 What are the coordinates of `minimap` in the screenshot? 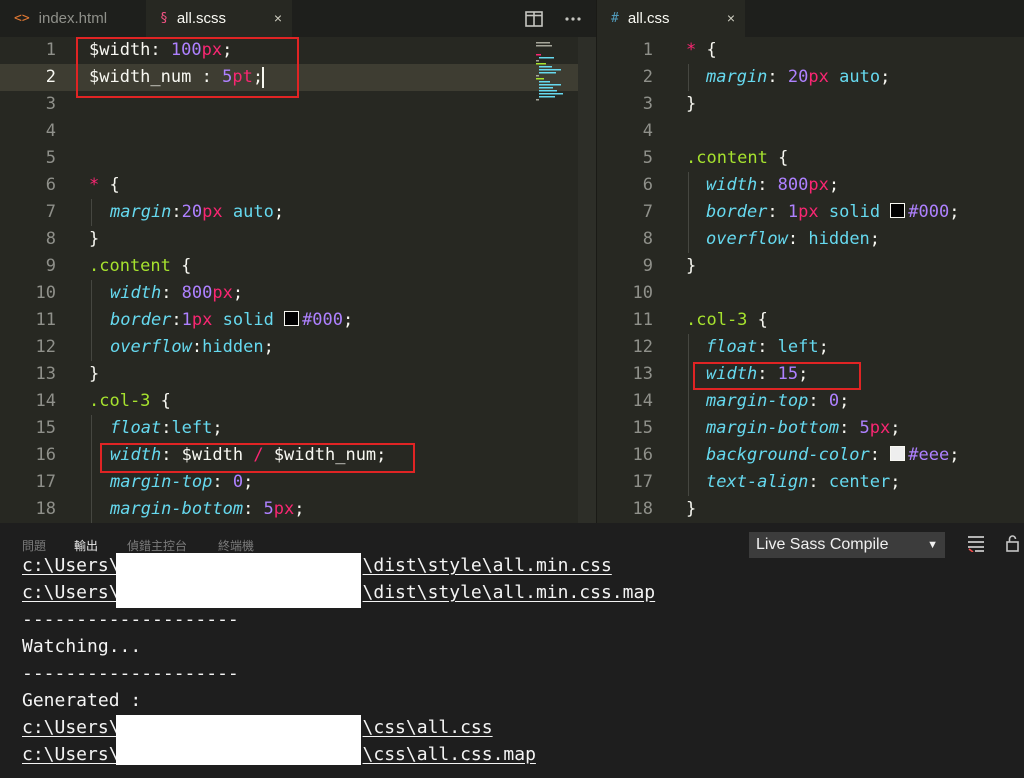 It's located at (556, 77).